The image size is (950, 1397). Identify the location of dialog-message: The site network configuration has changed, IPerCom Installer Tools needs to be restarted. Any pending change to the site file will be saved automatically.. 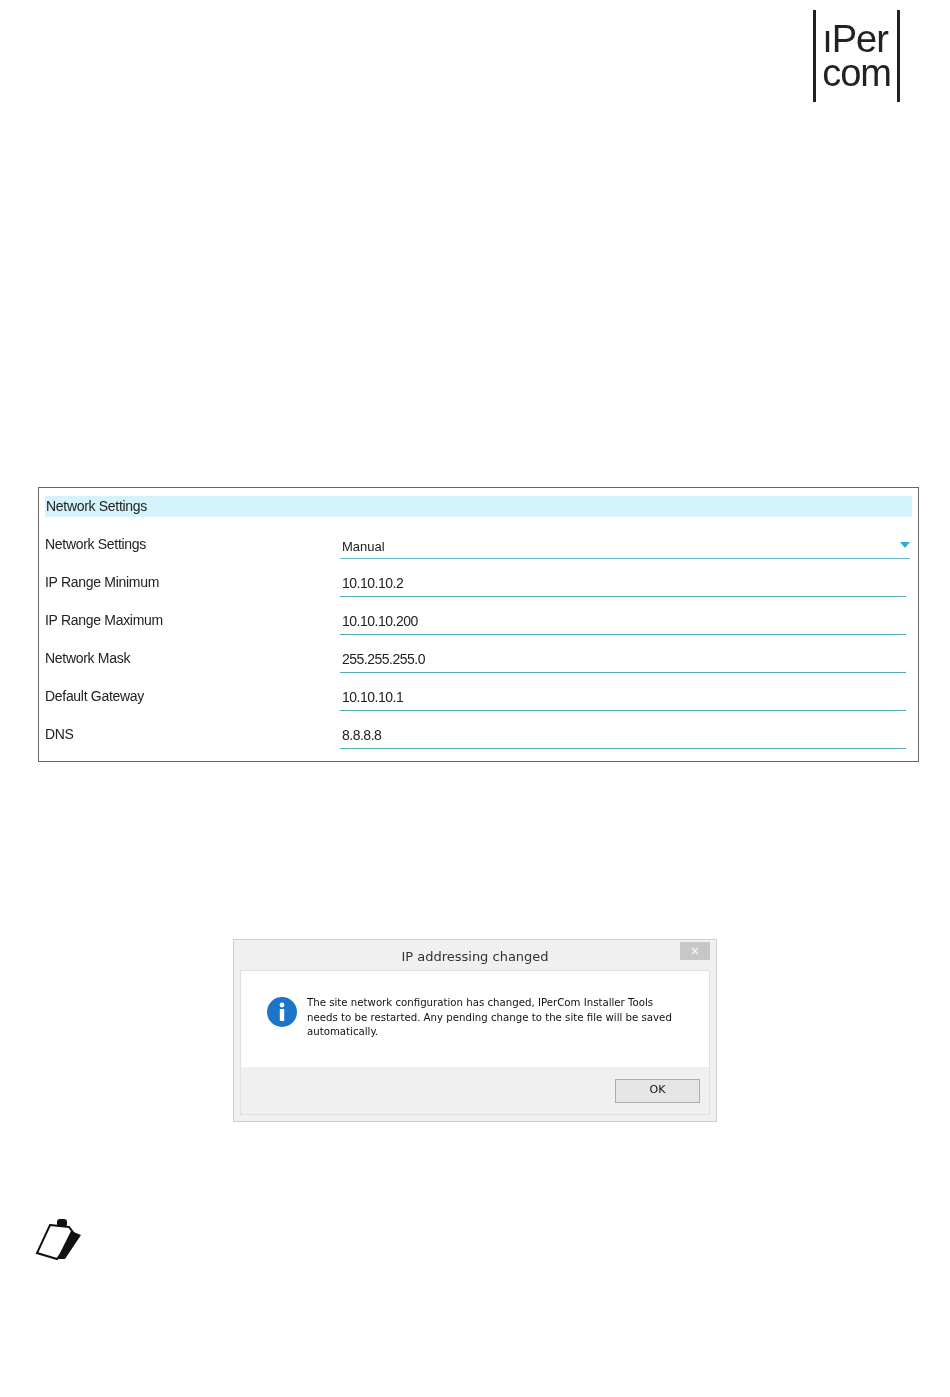
(490, 1017).